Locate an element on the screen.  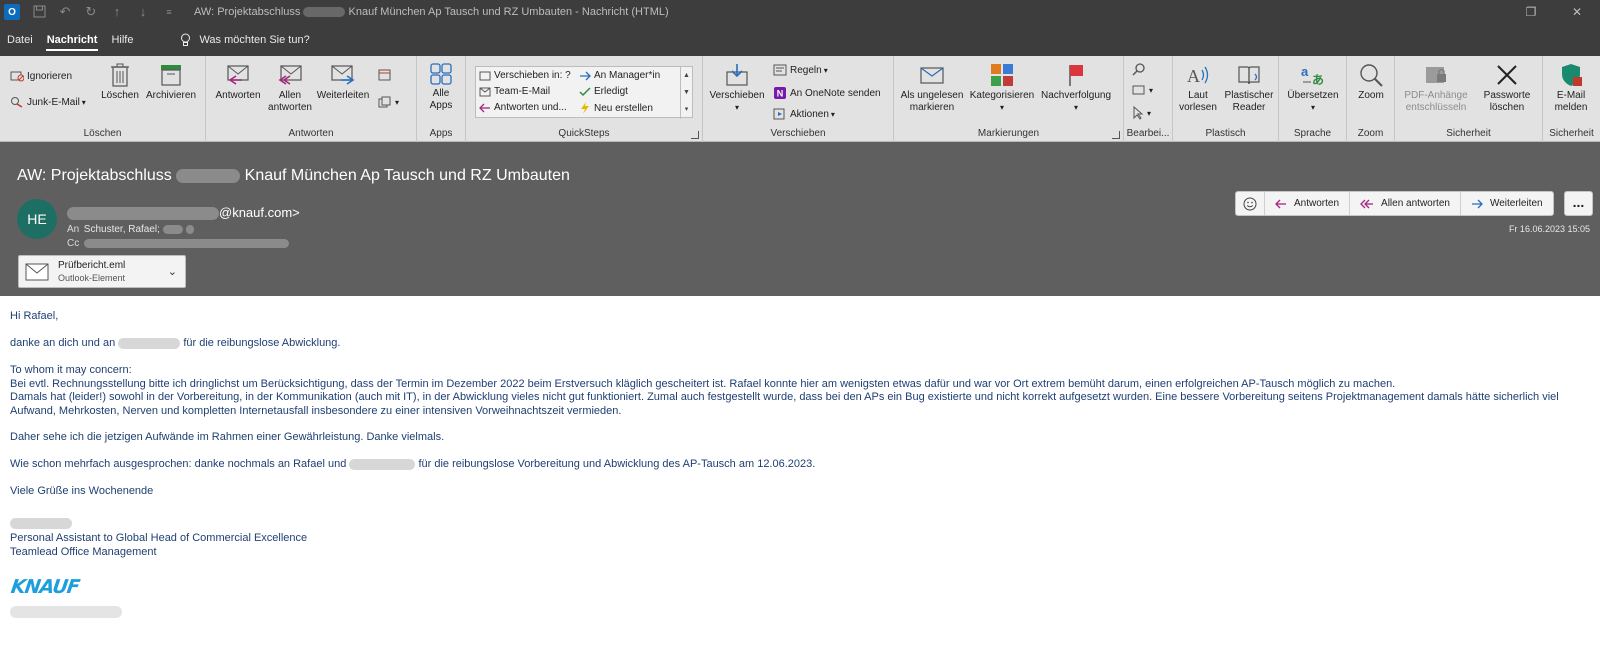
redo-icon: ↻ is located at coordinates (91, 12).